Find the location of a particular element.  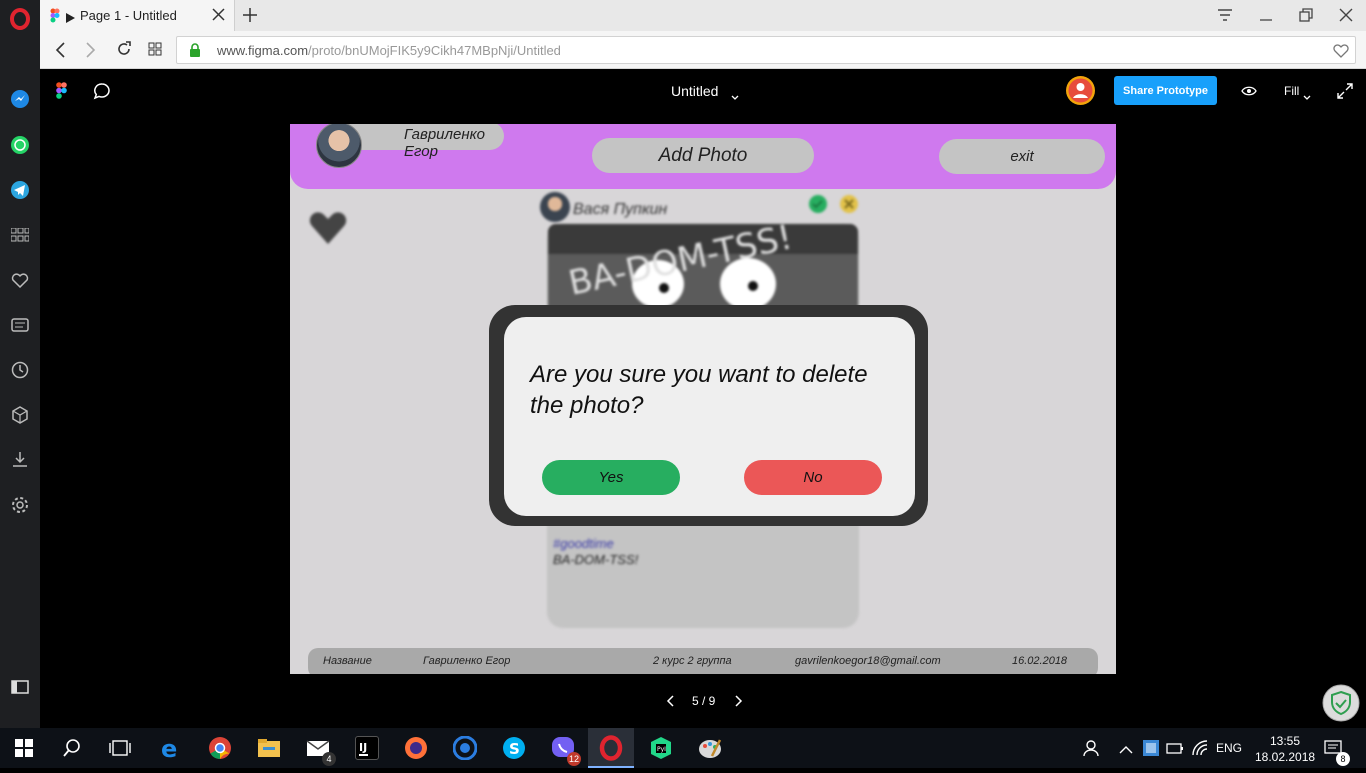

opera-logo-icon is located at coordinates (20, 19).